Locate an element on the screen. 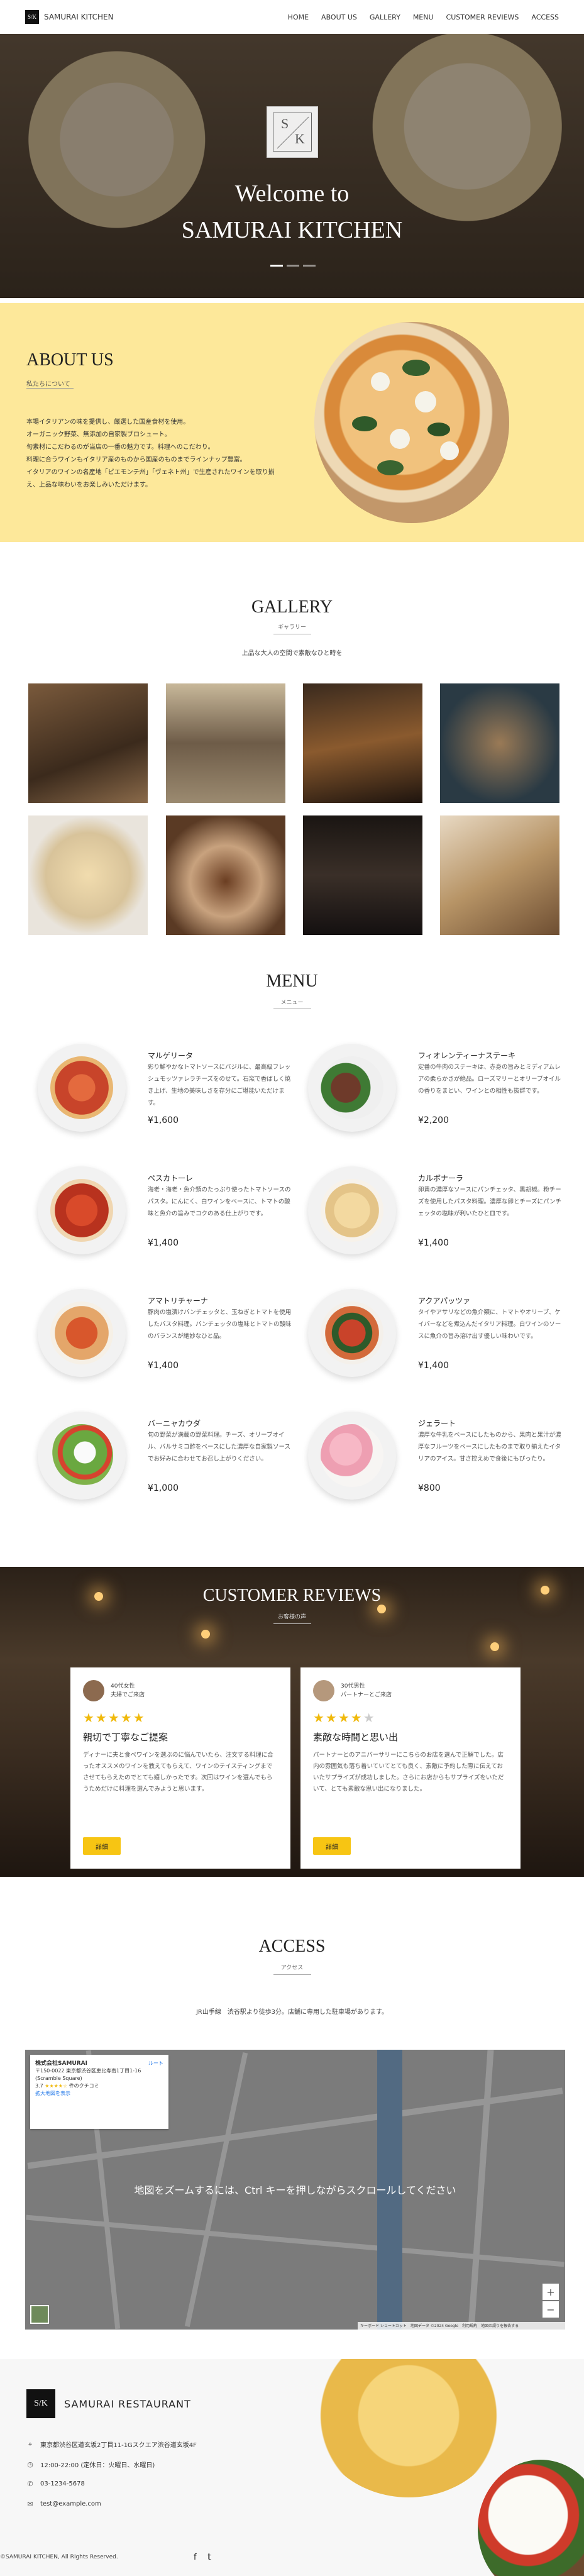 This screenshot has height=2576, width=584. access-subtitle: アクセス is located at coordinates (292, 1968).